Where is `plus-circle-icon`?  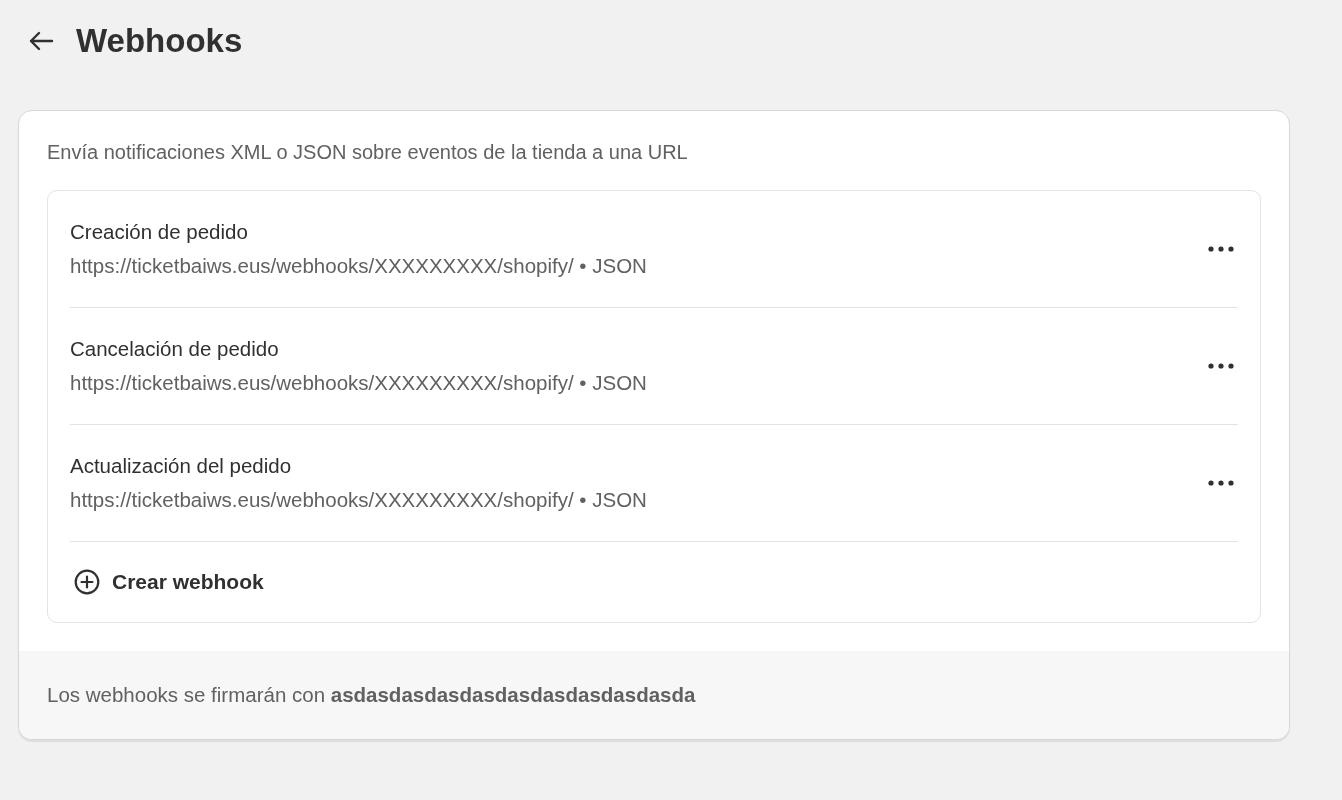
plus-circle-icon is located at coordinates (87, 582).